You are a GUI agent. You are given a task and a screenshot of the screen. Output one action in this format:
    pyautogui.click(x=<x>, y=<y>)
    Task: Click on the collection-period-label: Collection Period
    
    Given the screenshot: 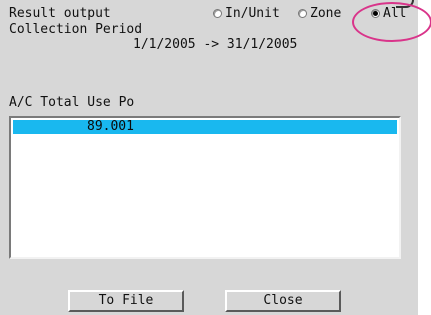 What is the action you would take?
    pyautogui.click(x=76, y=29)
    